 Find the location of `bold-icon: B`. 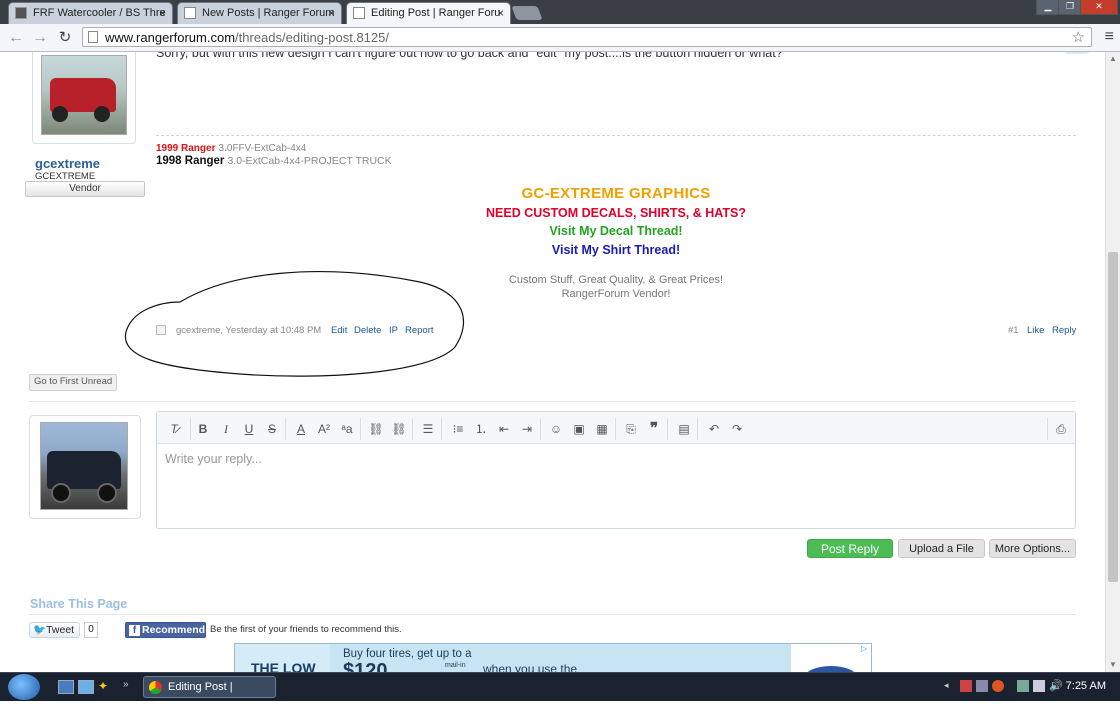

bold-icon: B is located at coordinates (203, 429).